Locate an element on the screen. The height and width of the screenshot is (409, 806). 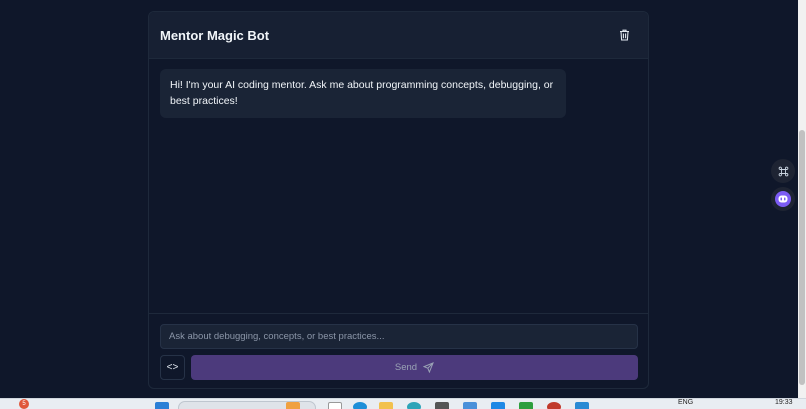
browser-icon is located at coordinates (414, 405).